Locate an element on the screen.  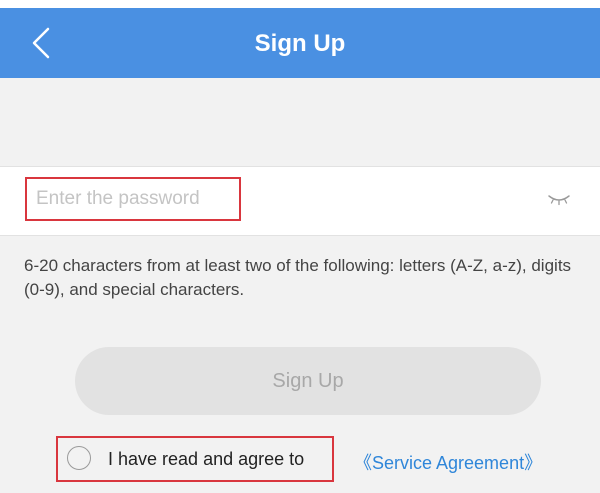
password-input is located at coordinates (138, 199).